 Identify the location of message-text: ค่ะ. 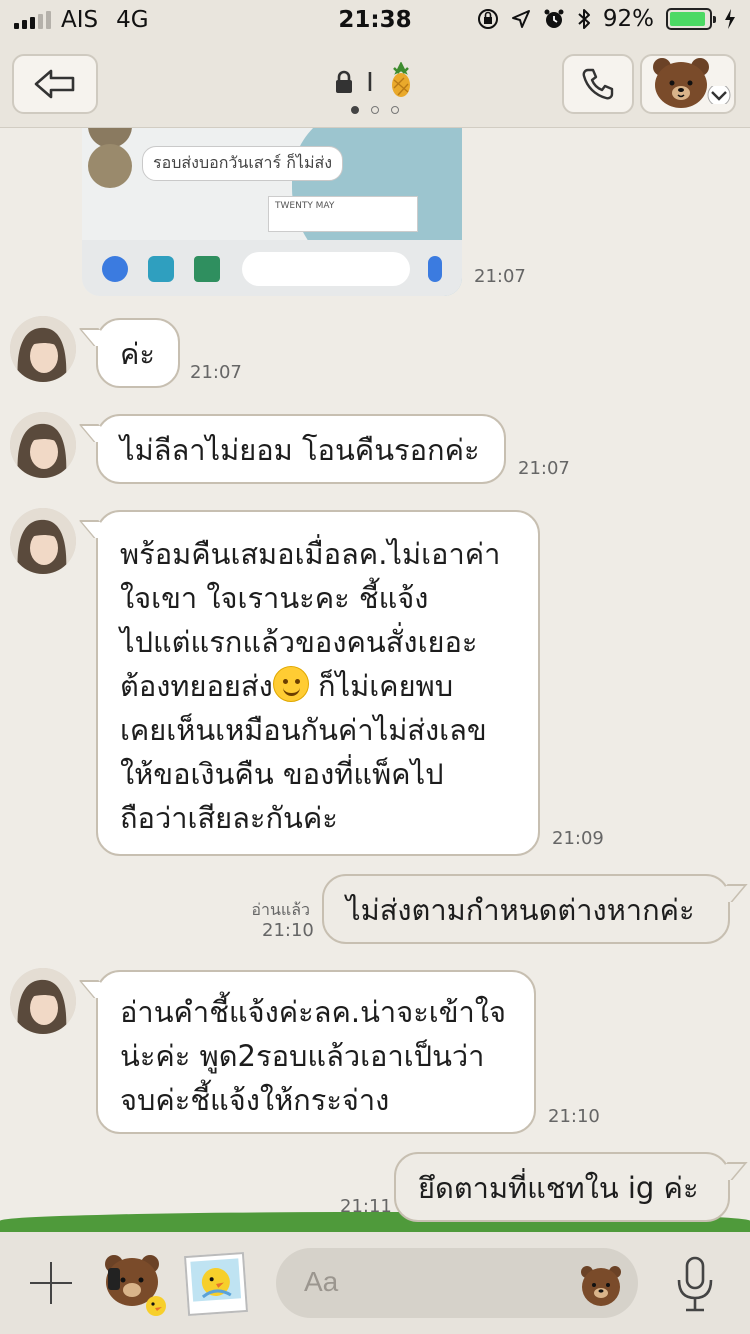
(137, 354).